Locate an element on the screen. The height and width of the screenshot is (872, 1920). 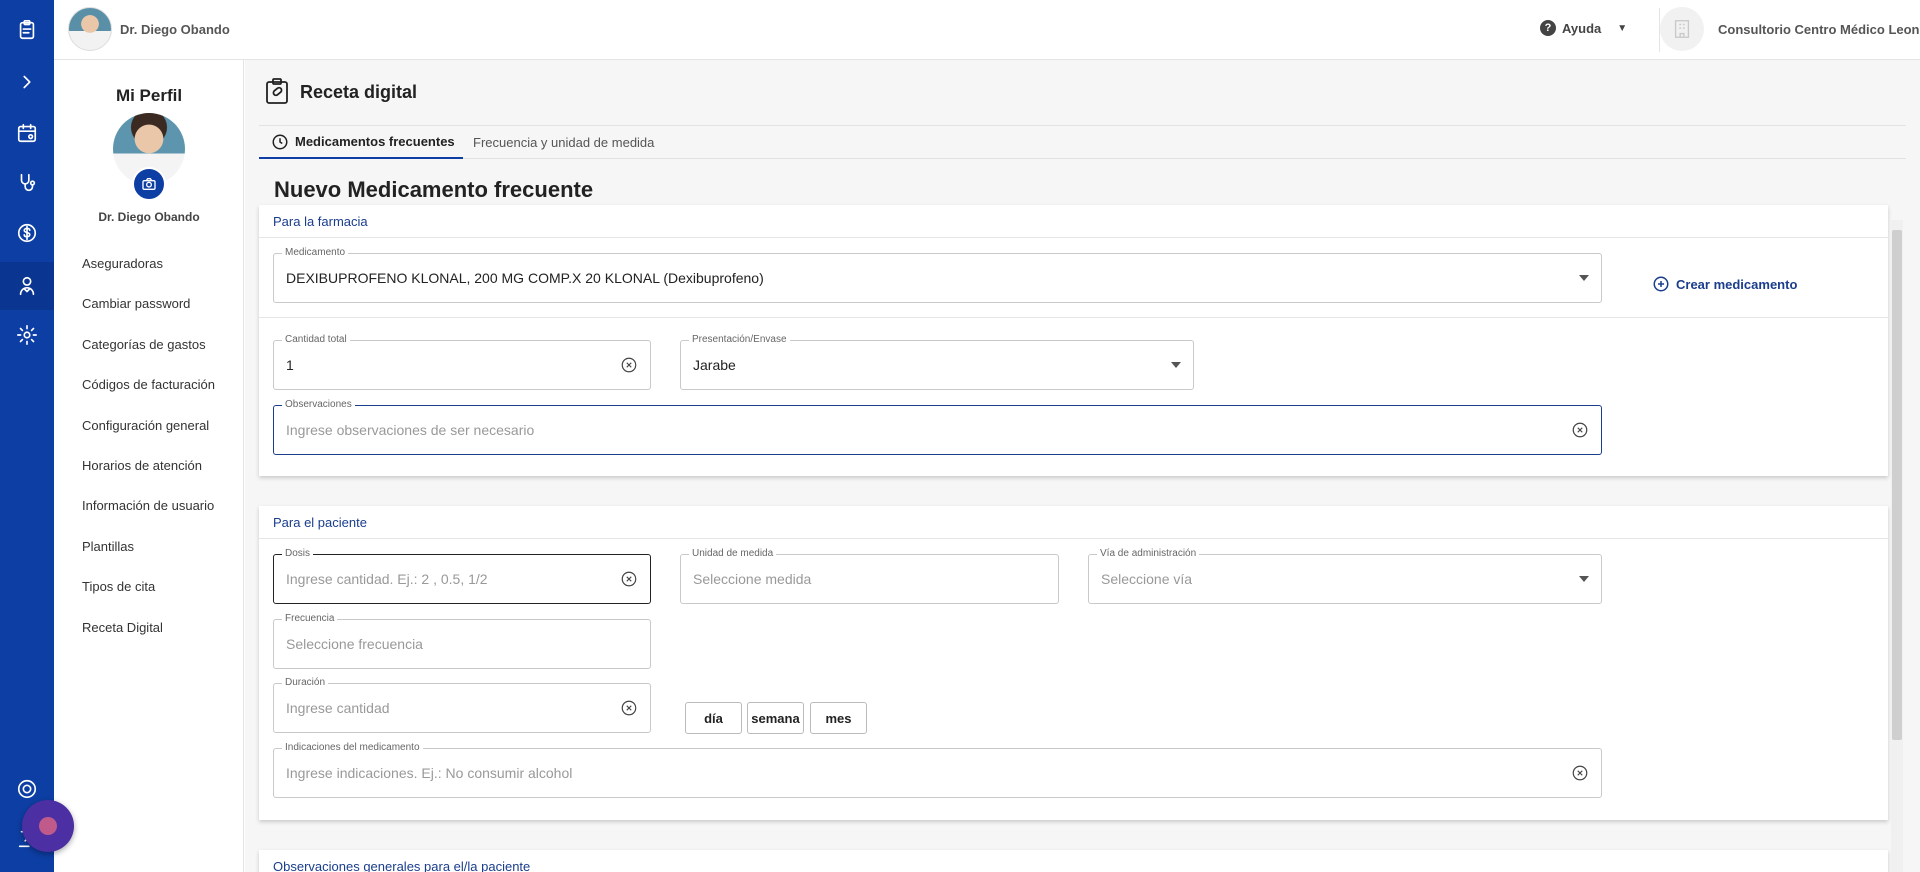
camera-icon is located at coordinates (149, 184).